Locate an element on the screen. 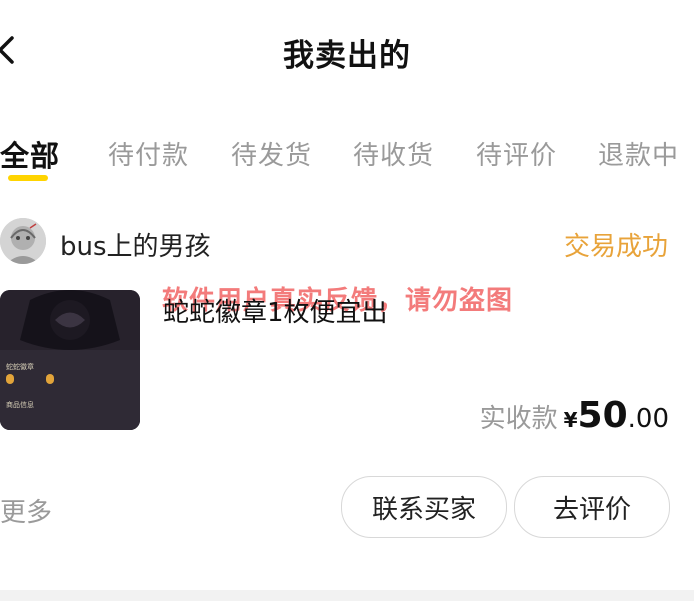 The image size is (694, 601). tab-pending-review: 待评价 is located at coordinates (516, 153).